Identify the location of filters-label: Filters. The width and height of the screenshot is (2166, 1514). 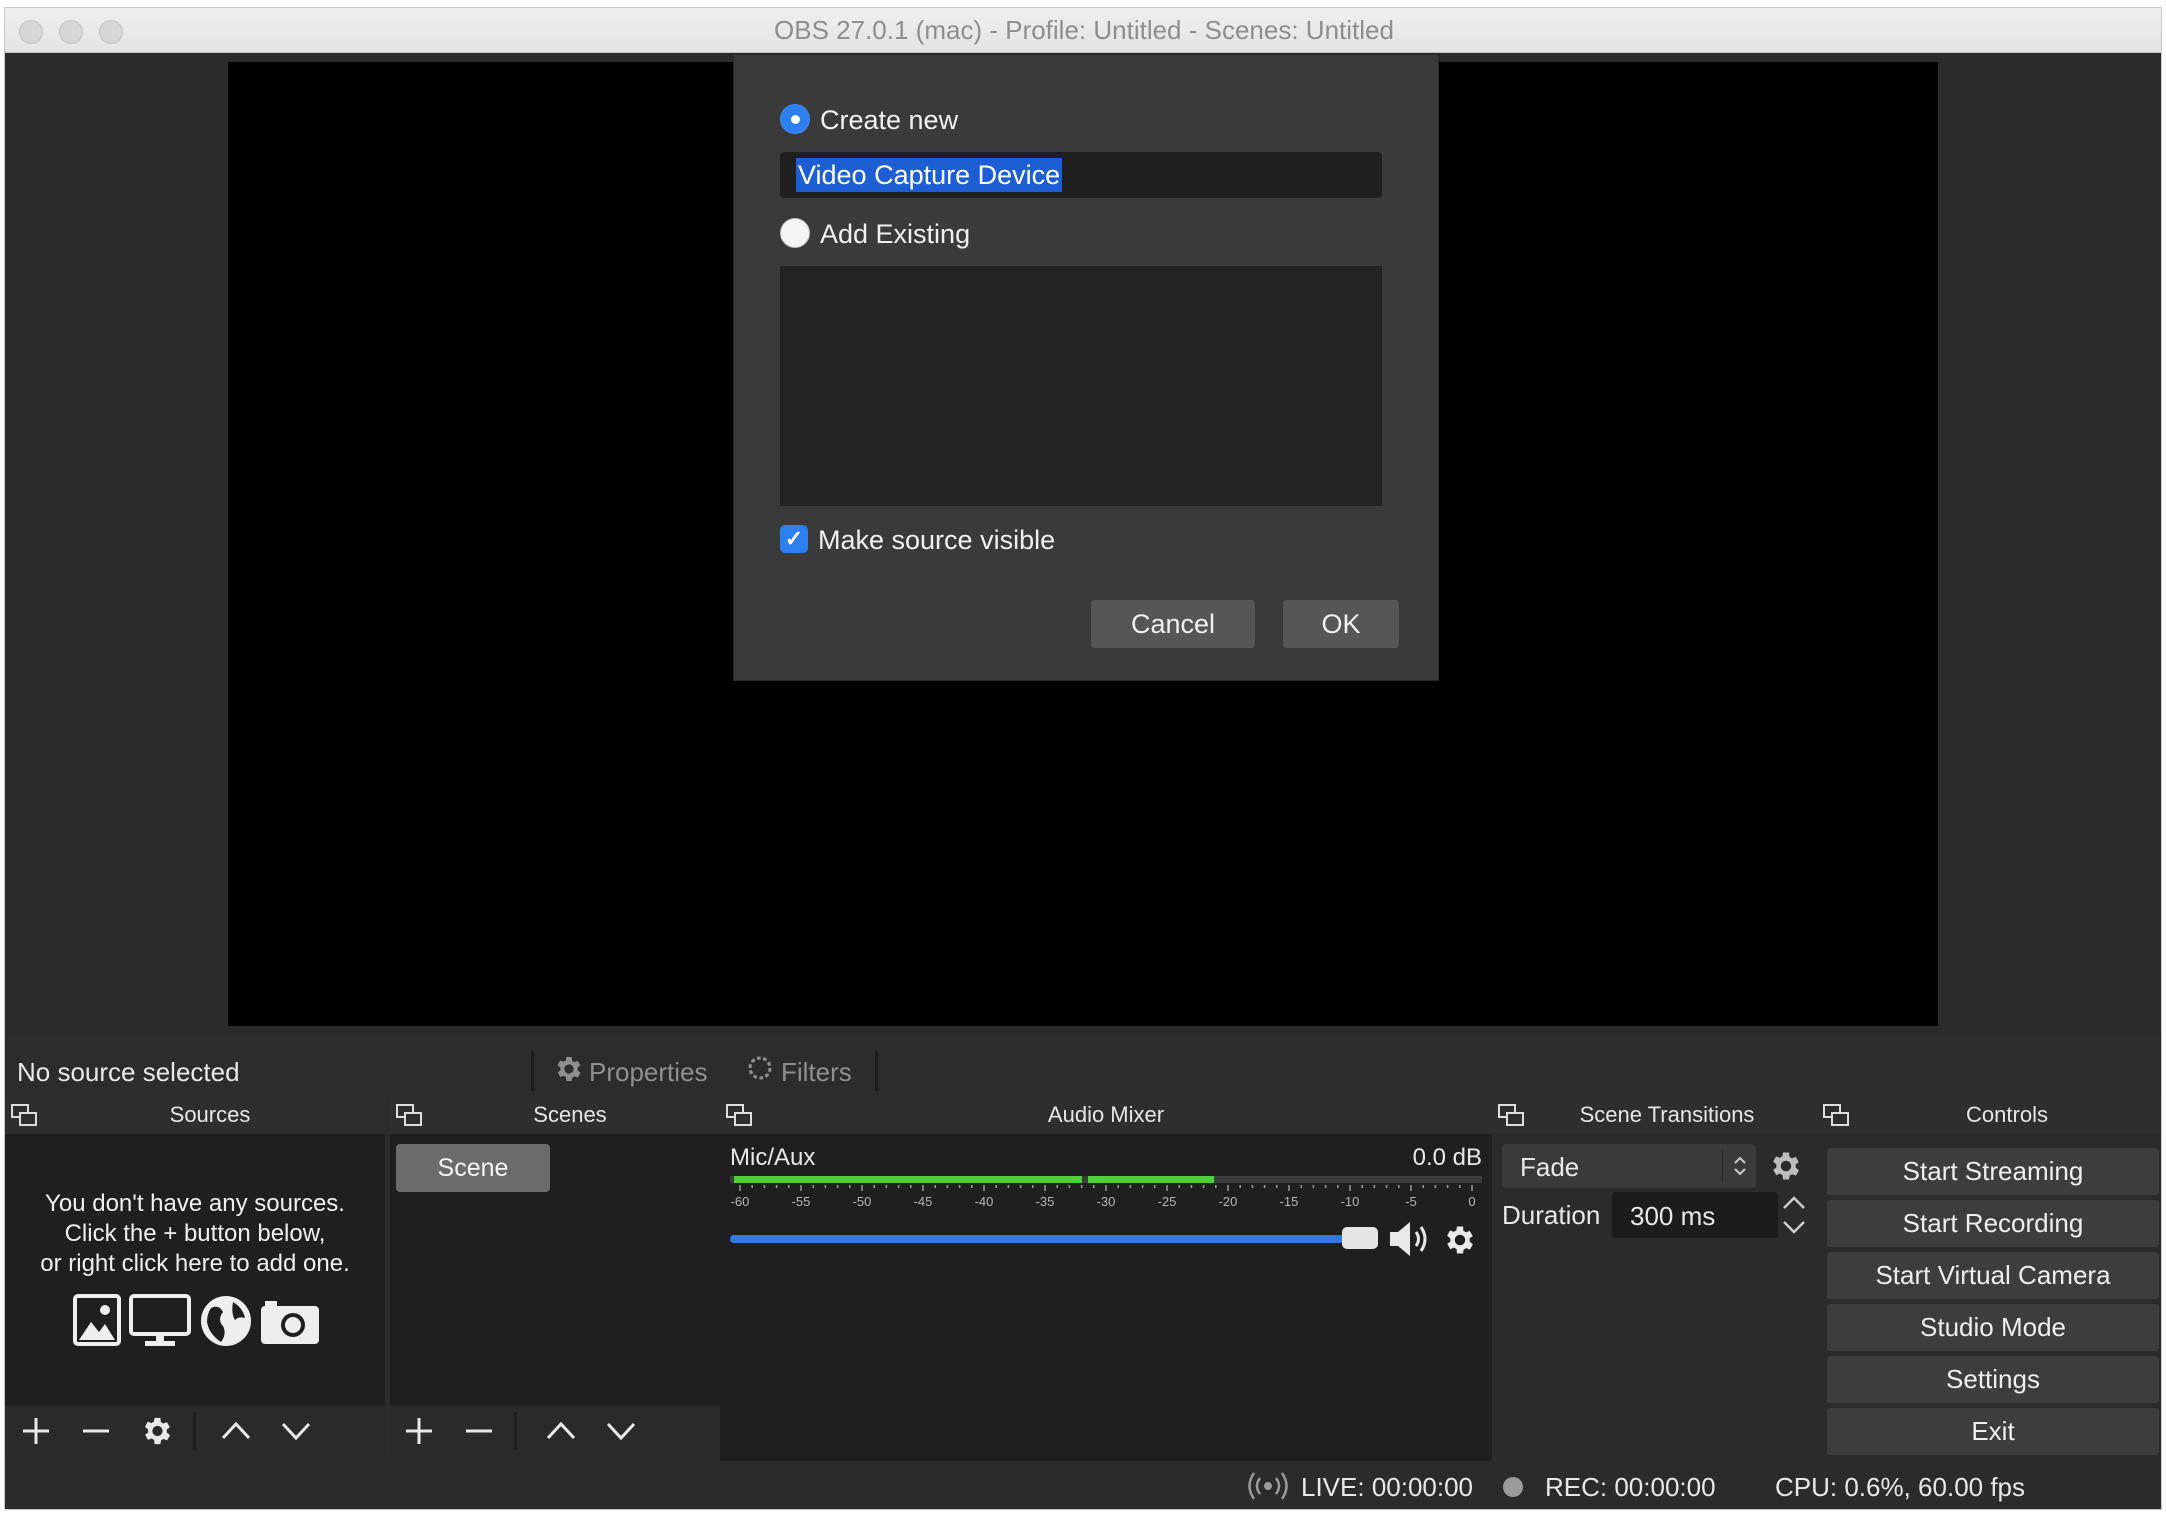
(816, 1072).